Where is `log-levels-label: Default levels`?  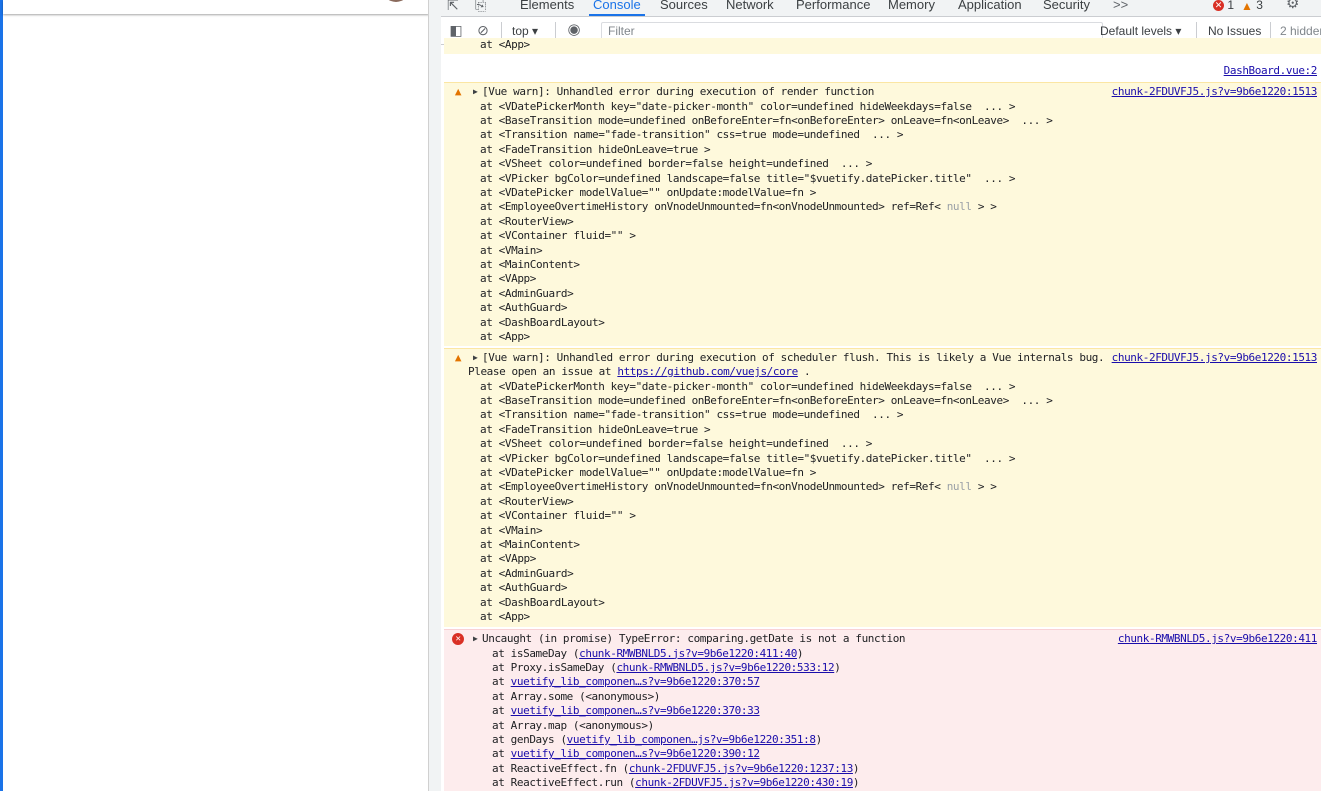 log-levels-label: Default levels is located at coordinates (1136, 31).